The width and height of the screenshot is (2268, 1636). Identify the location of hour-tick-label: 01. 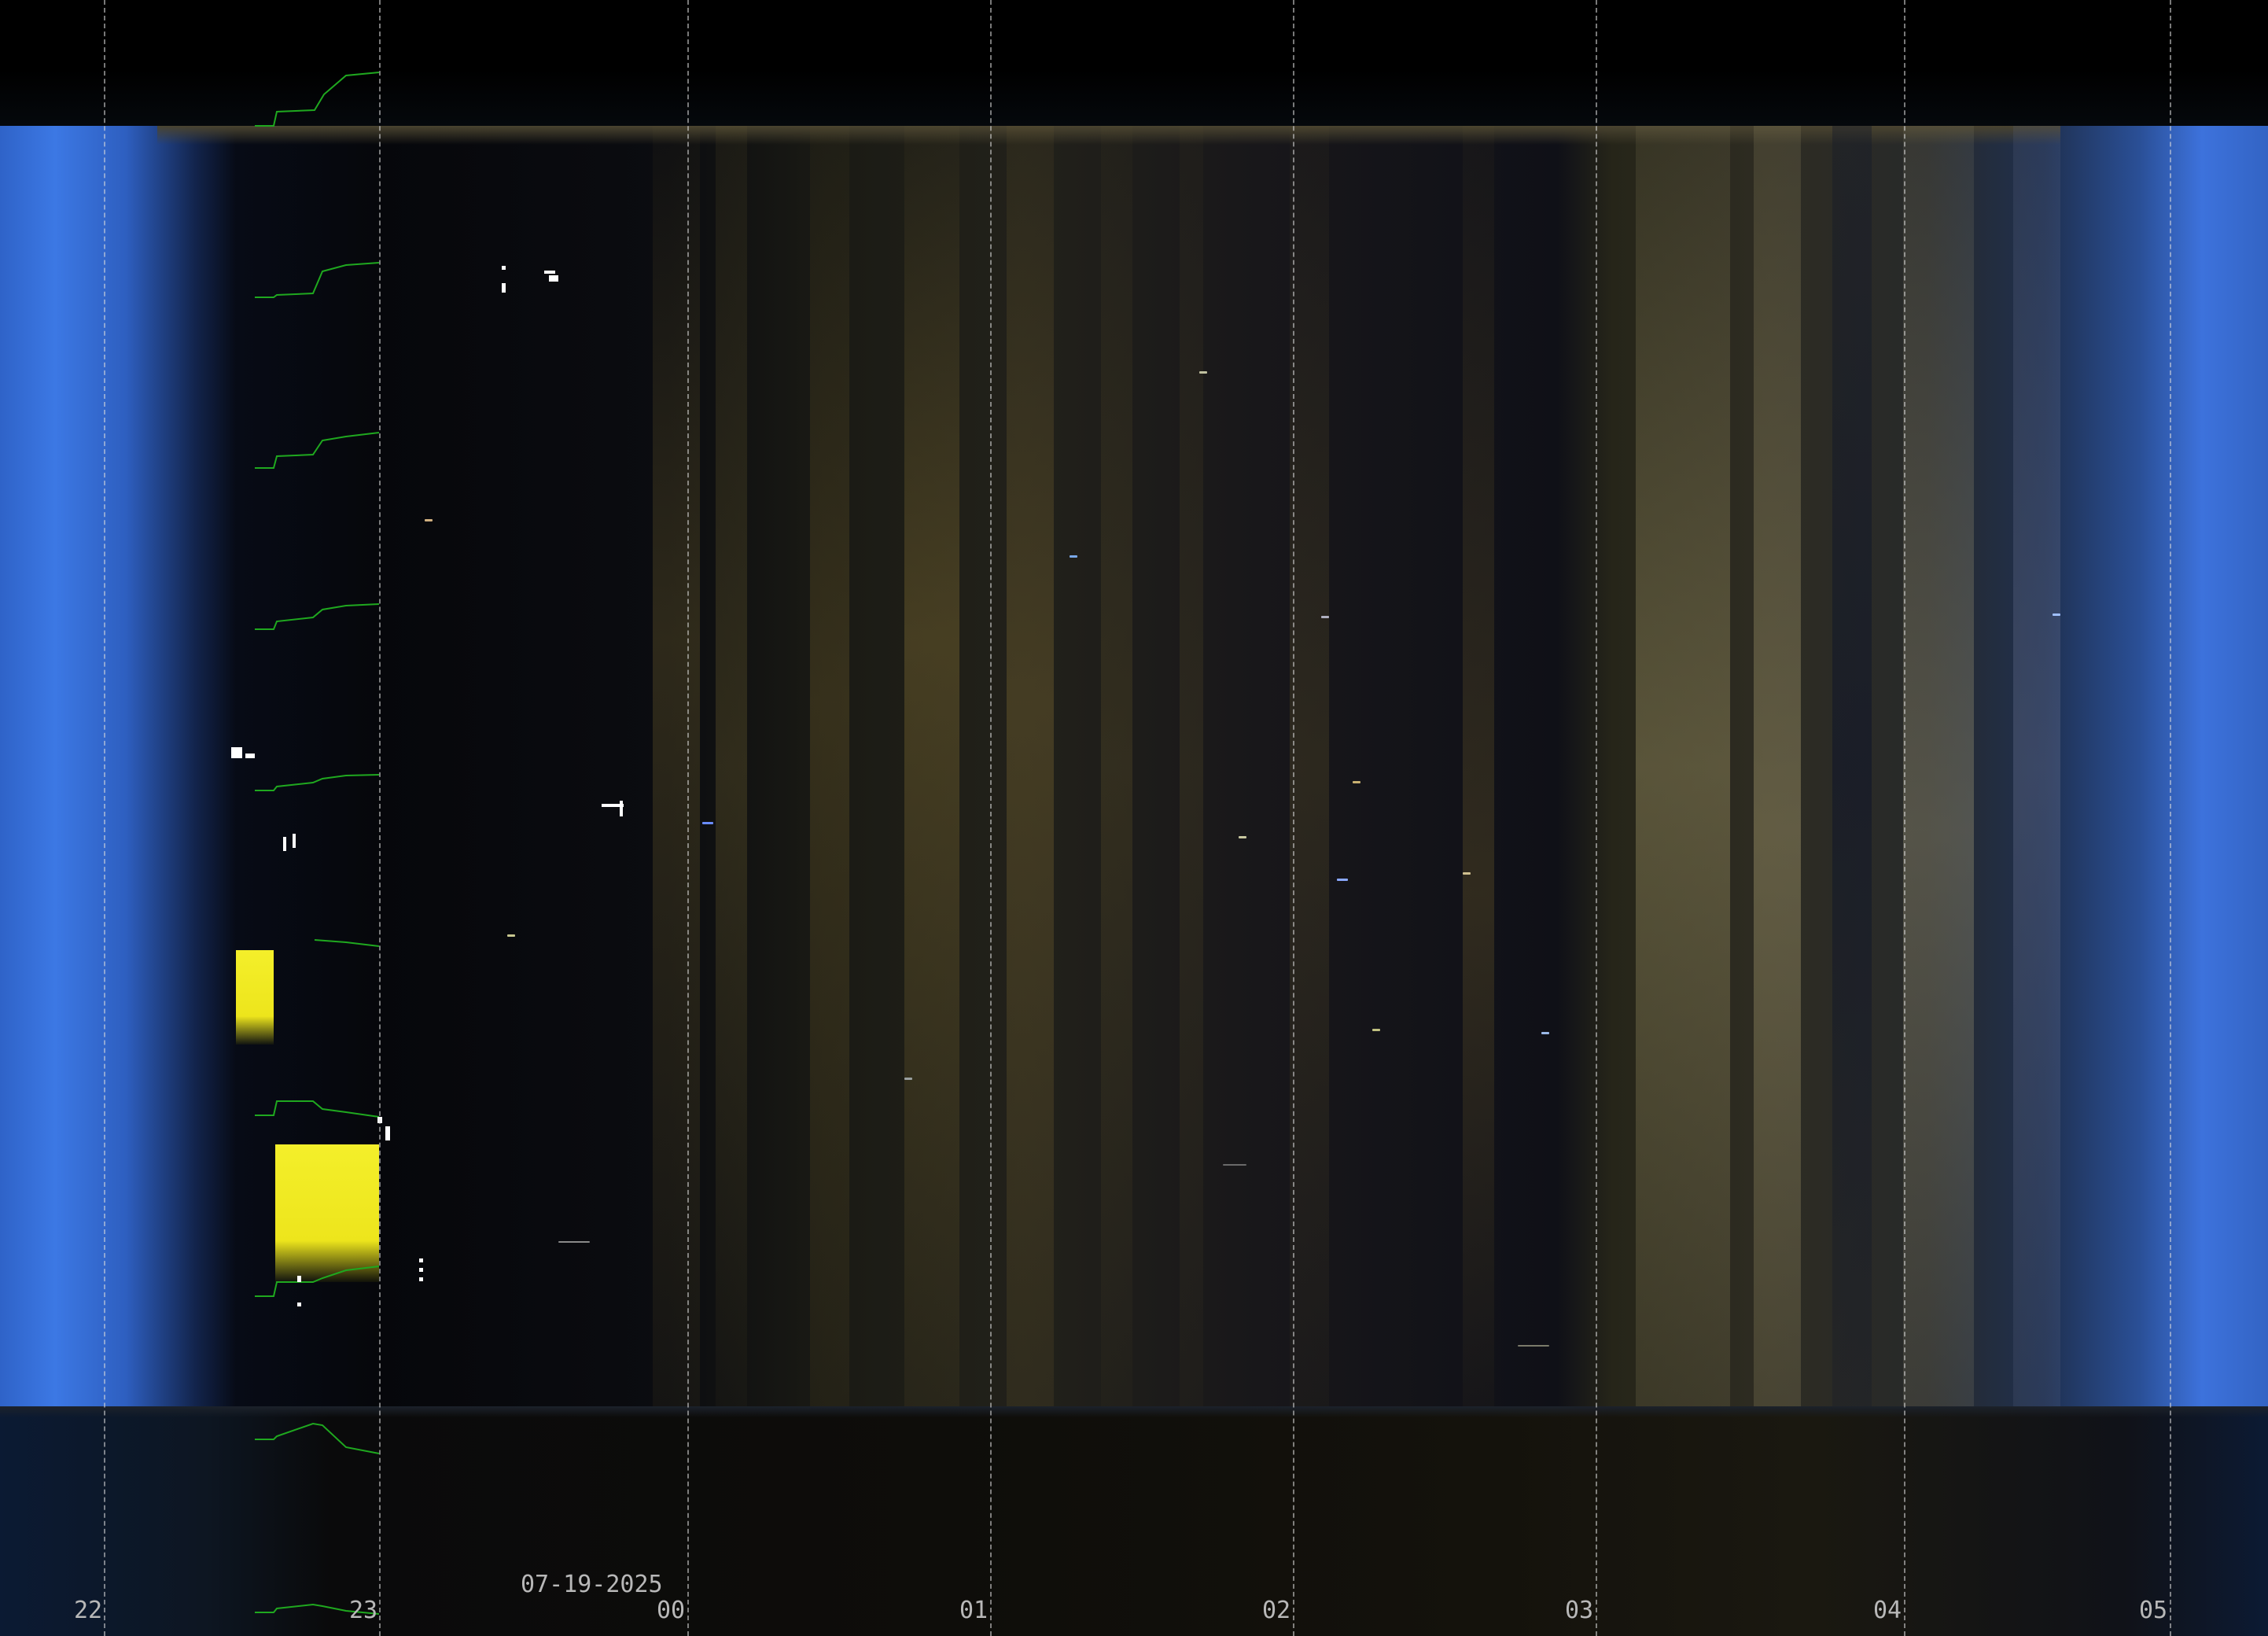
(974, 1610).